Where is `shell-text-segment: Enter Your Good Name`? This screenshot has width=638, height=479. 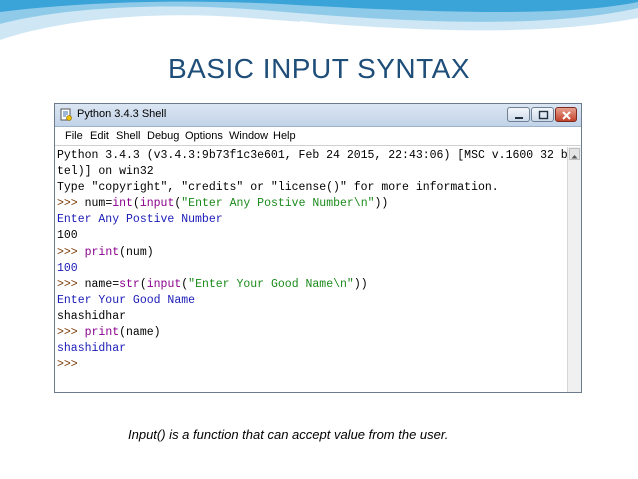 shell-text-segment: Enter Your Good Name is located at coordinates (126, 300).